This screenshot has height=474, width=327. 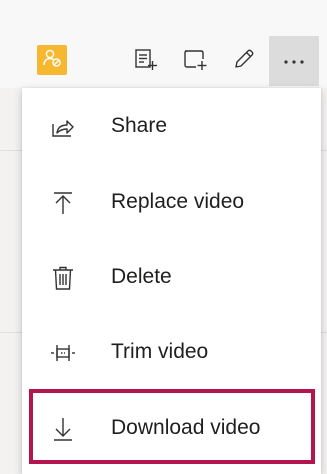 I want to click on pencil-icon, so click(x=244, y=60).